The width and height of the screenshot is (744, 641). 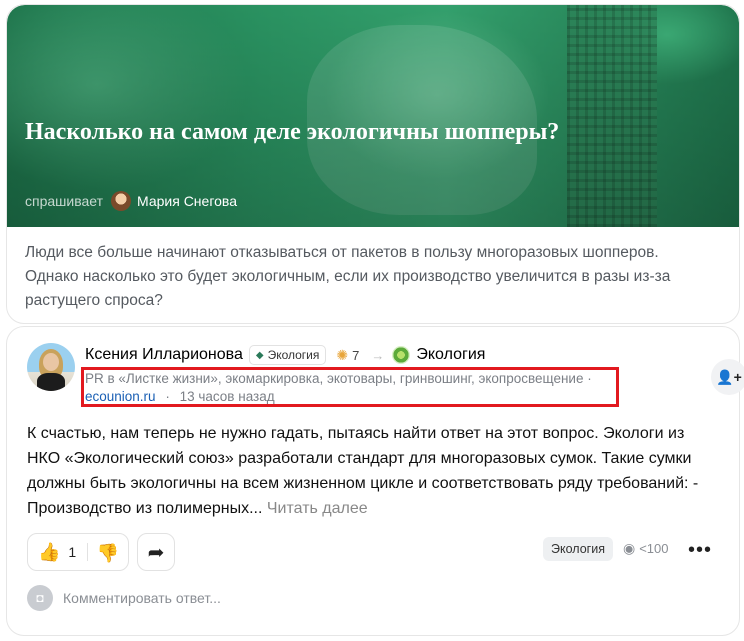 I want to click on thumb-up-icon: 👍, so click(x=49, y=551).